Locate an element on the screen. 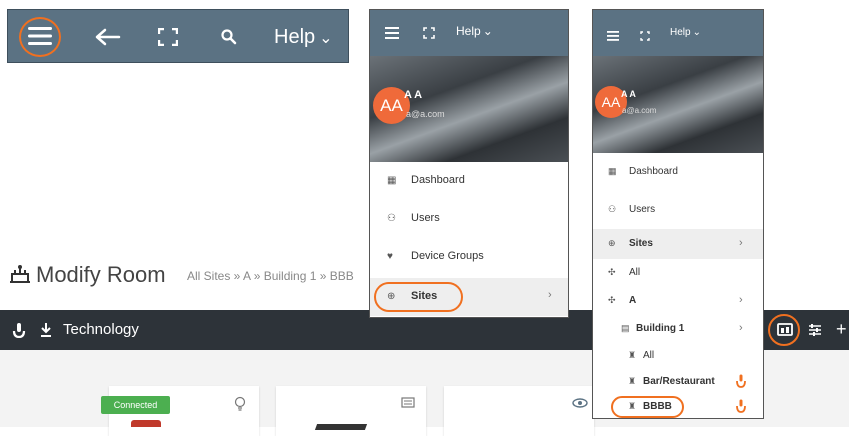 The image size is (849, 436). status-badge-label: Connected is located at coordinates (135, 405).